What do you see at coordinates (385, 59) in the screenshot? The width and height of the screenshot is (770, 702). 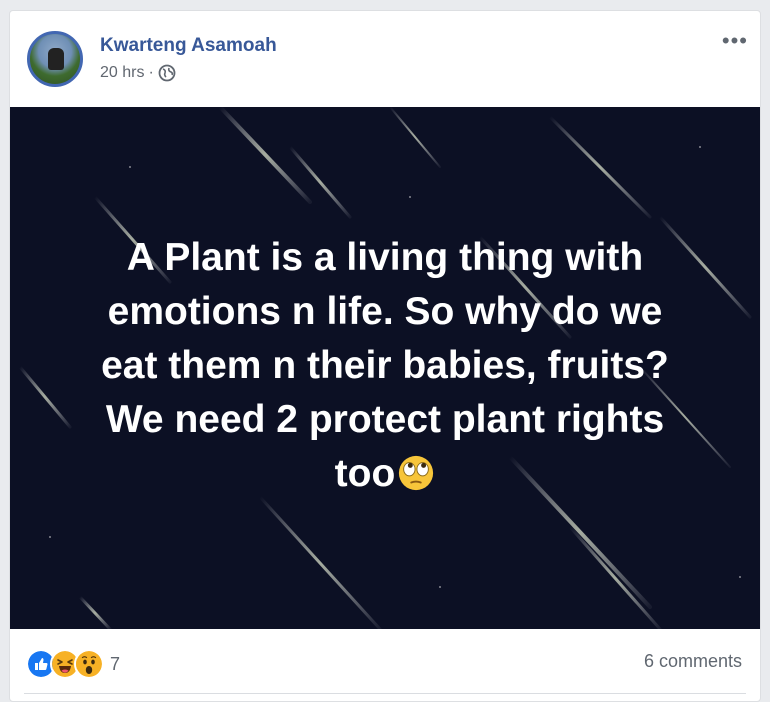 I see `post-header: Kwarteng Asamoah 20 hrs · •••` at bounding box center [385, 59].